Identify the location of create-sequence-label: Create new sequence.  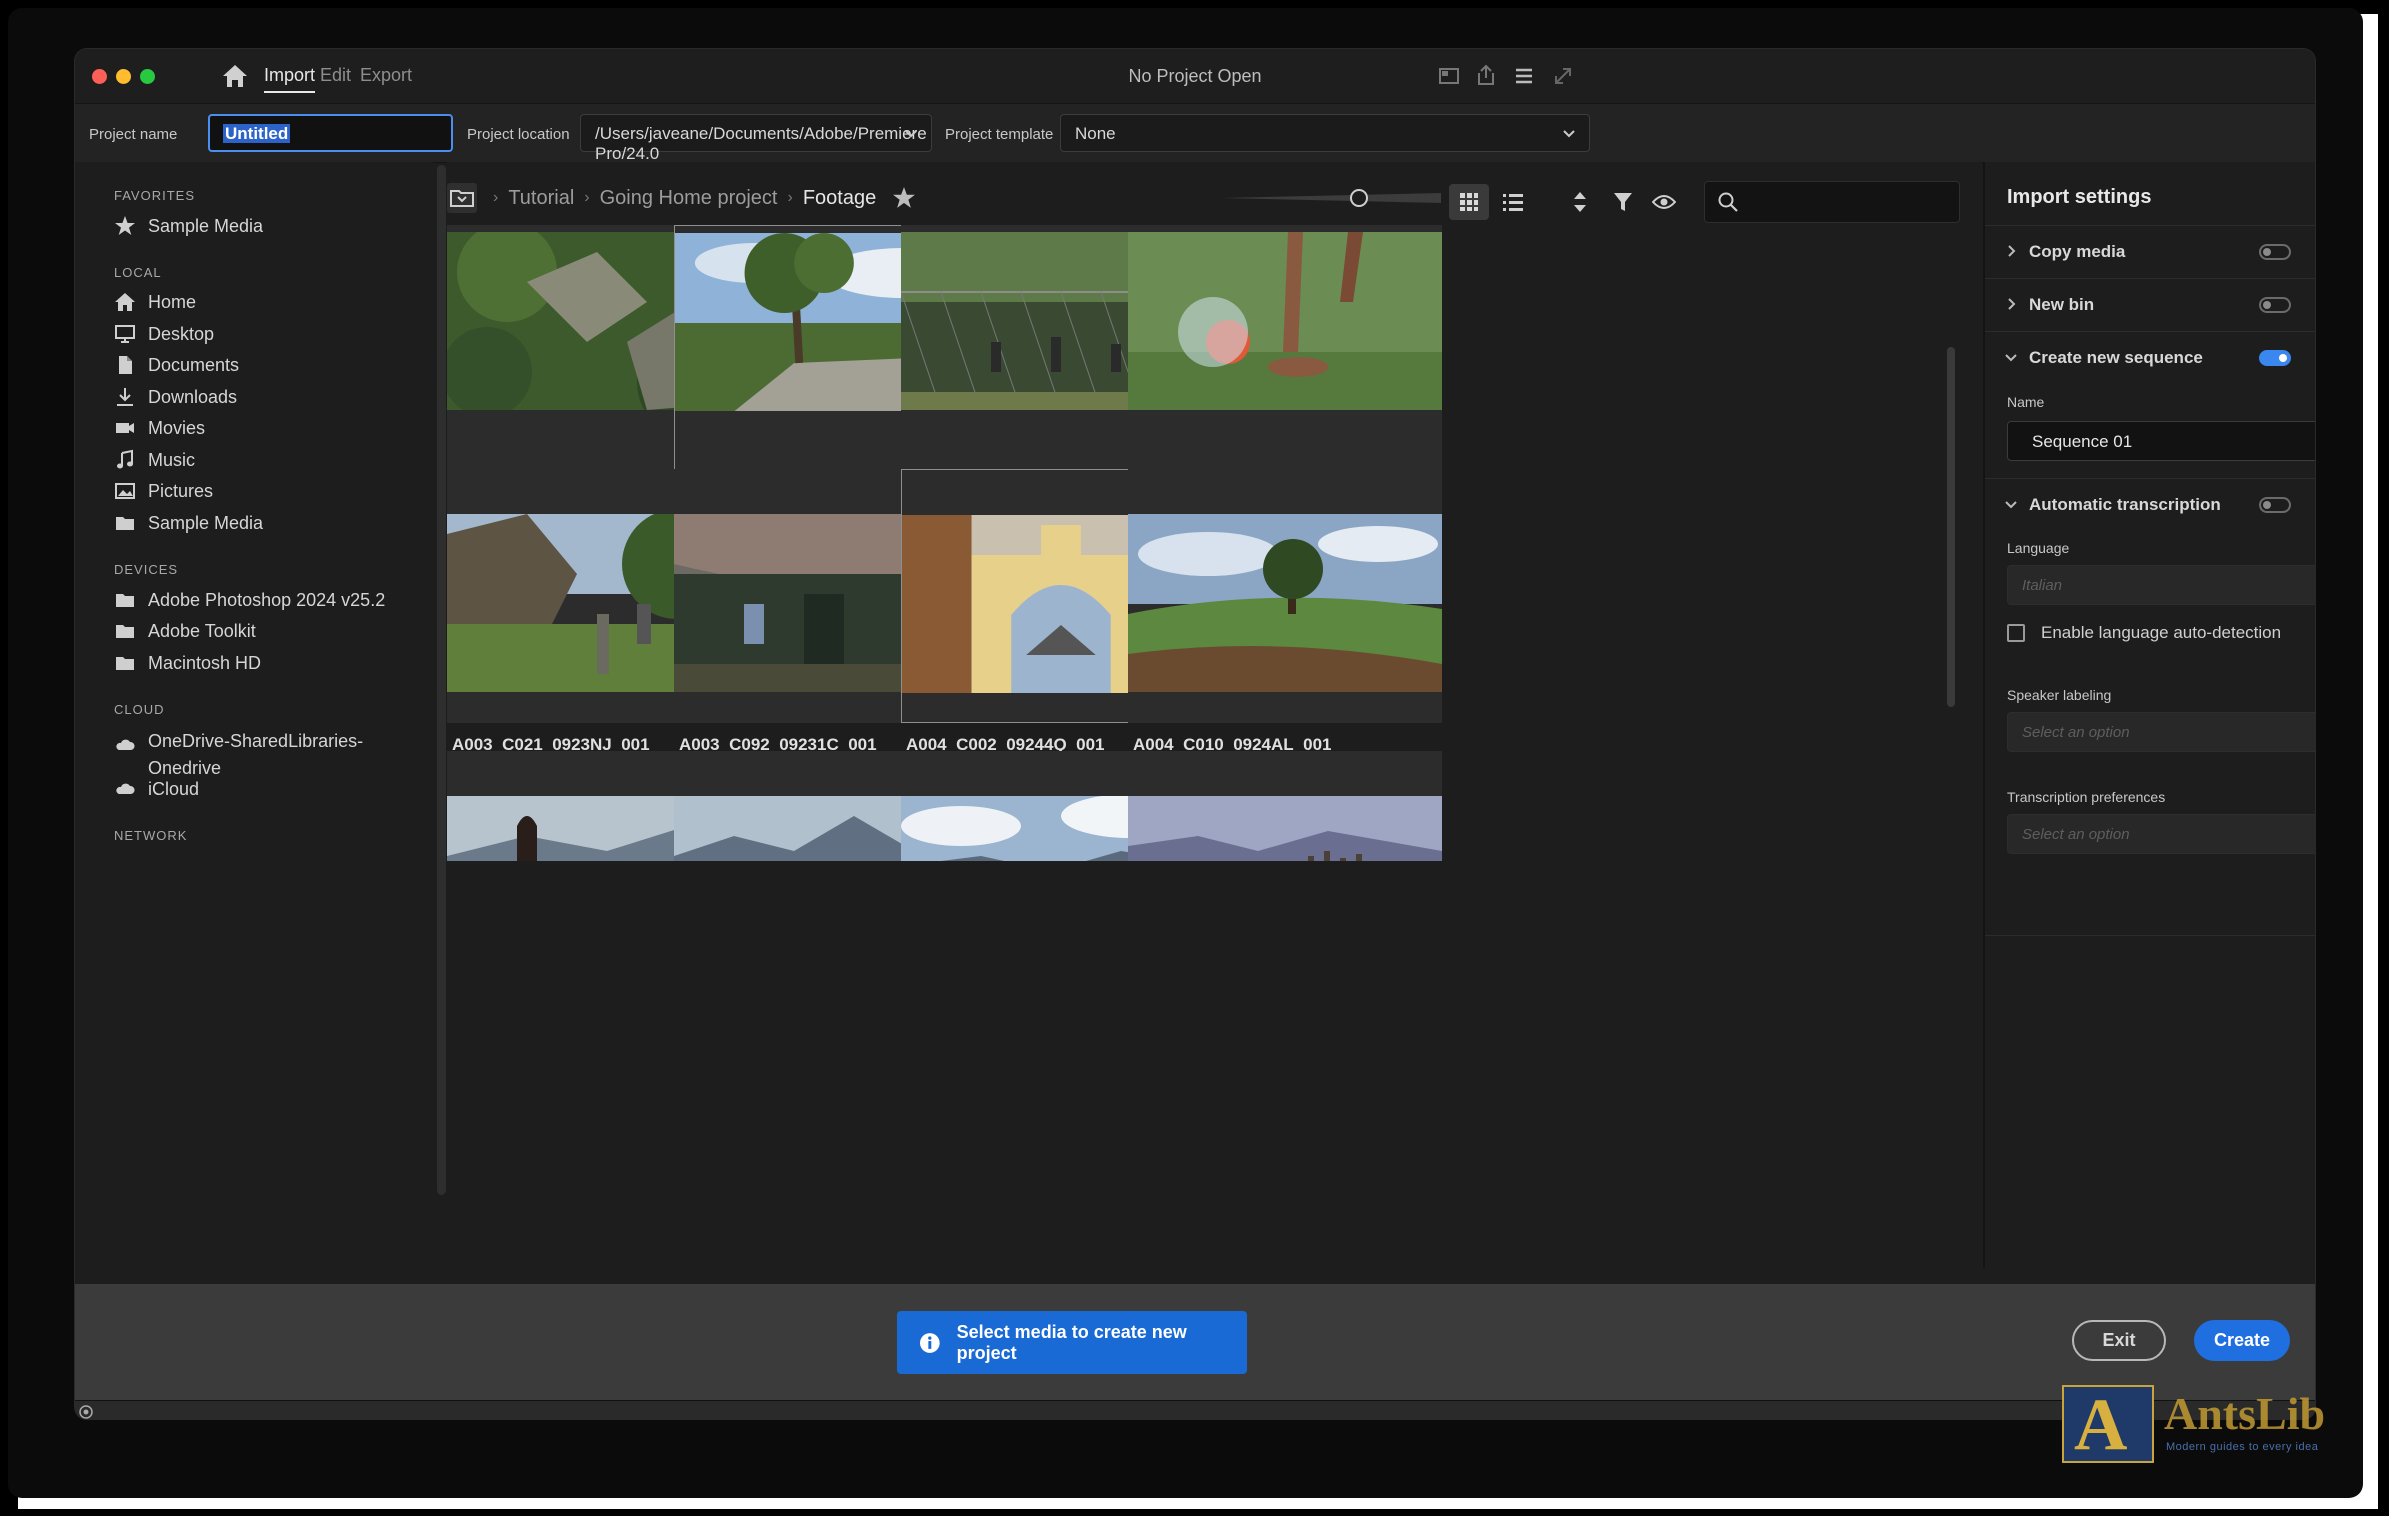
(2116, 357).